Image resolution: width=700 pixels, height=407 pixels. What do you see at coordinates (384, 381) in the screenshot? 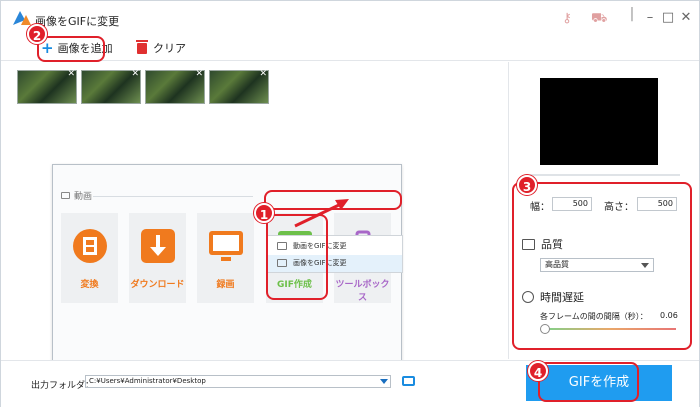
I see `chevron-down-icon` at bounding box center [384, 381].